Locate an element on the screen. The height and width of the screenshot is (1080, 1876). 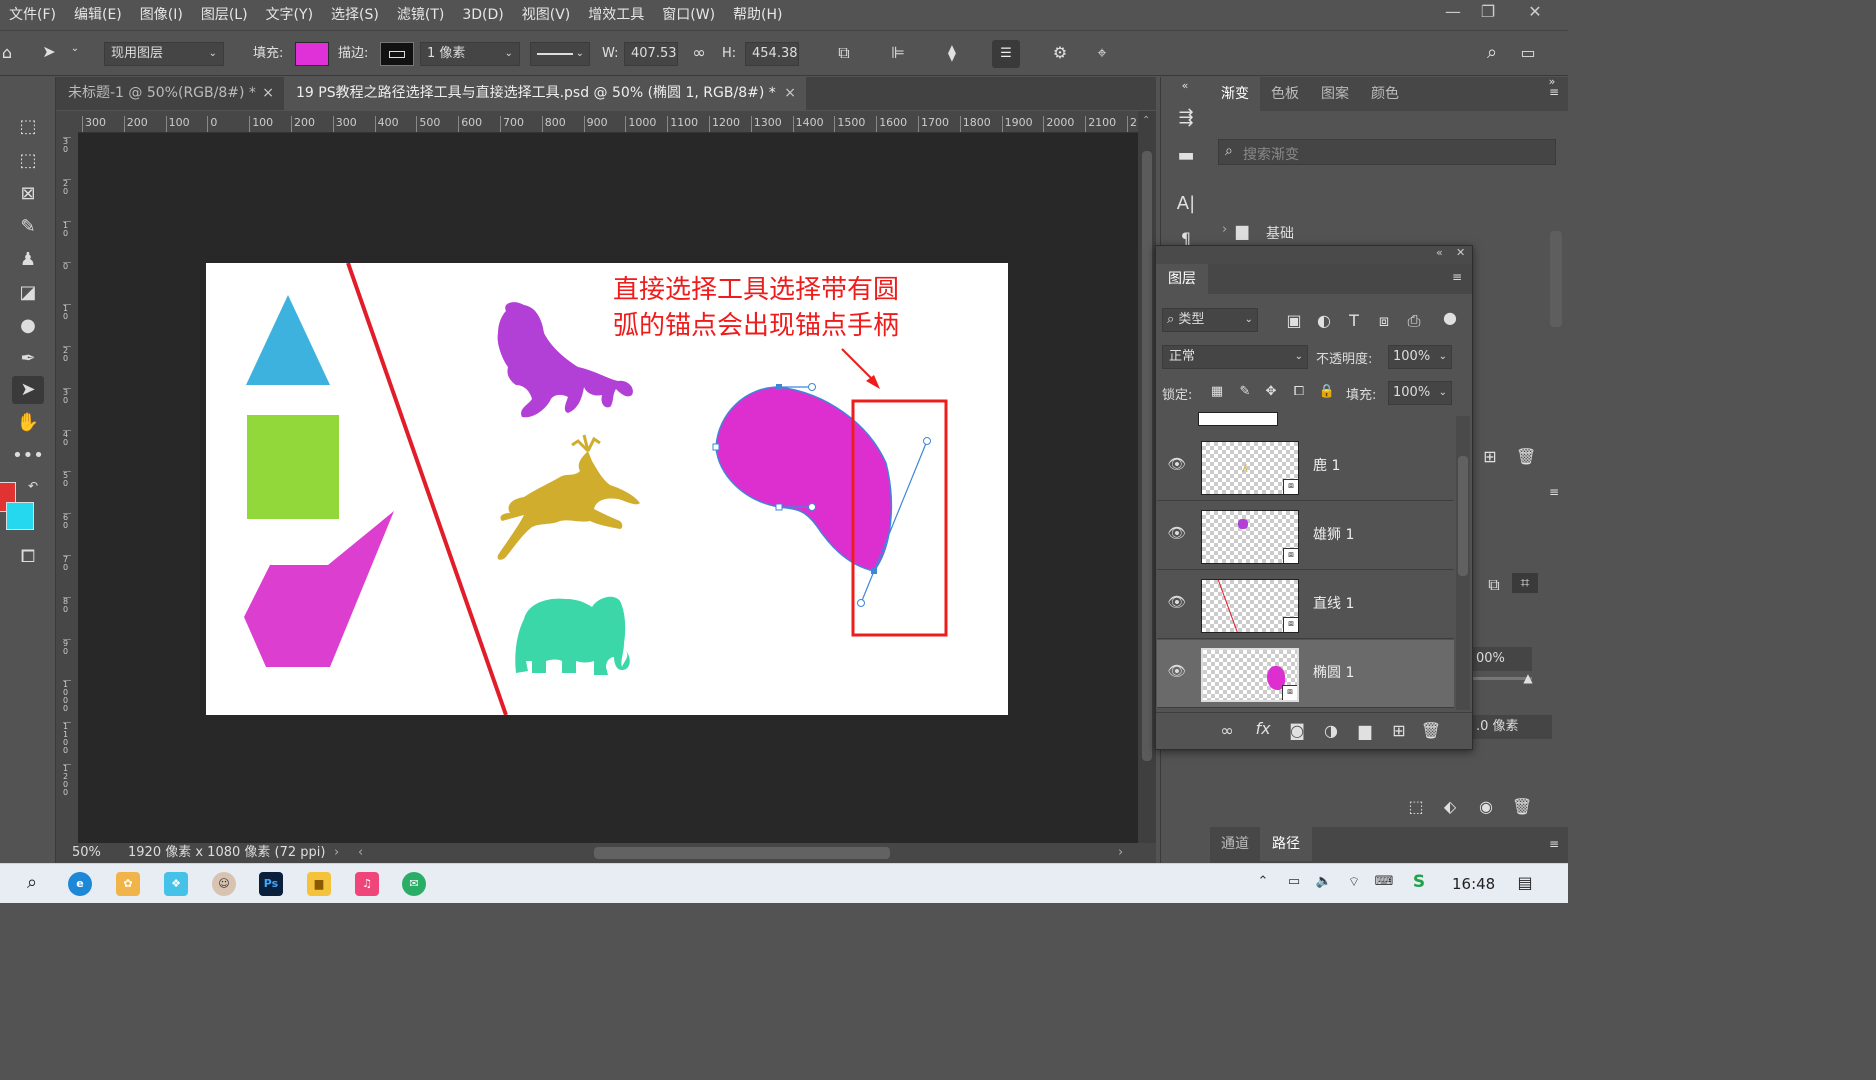
panel-scrollbar is located at coordinates (1556, 279).